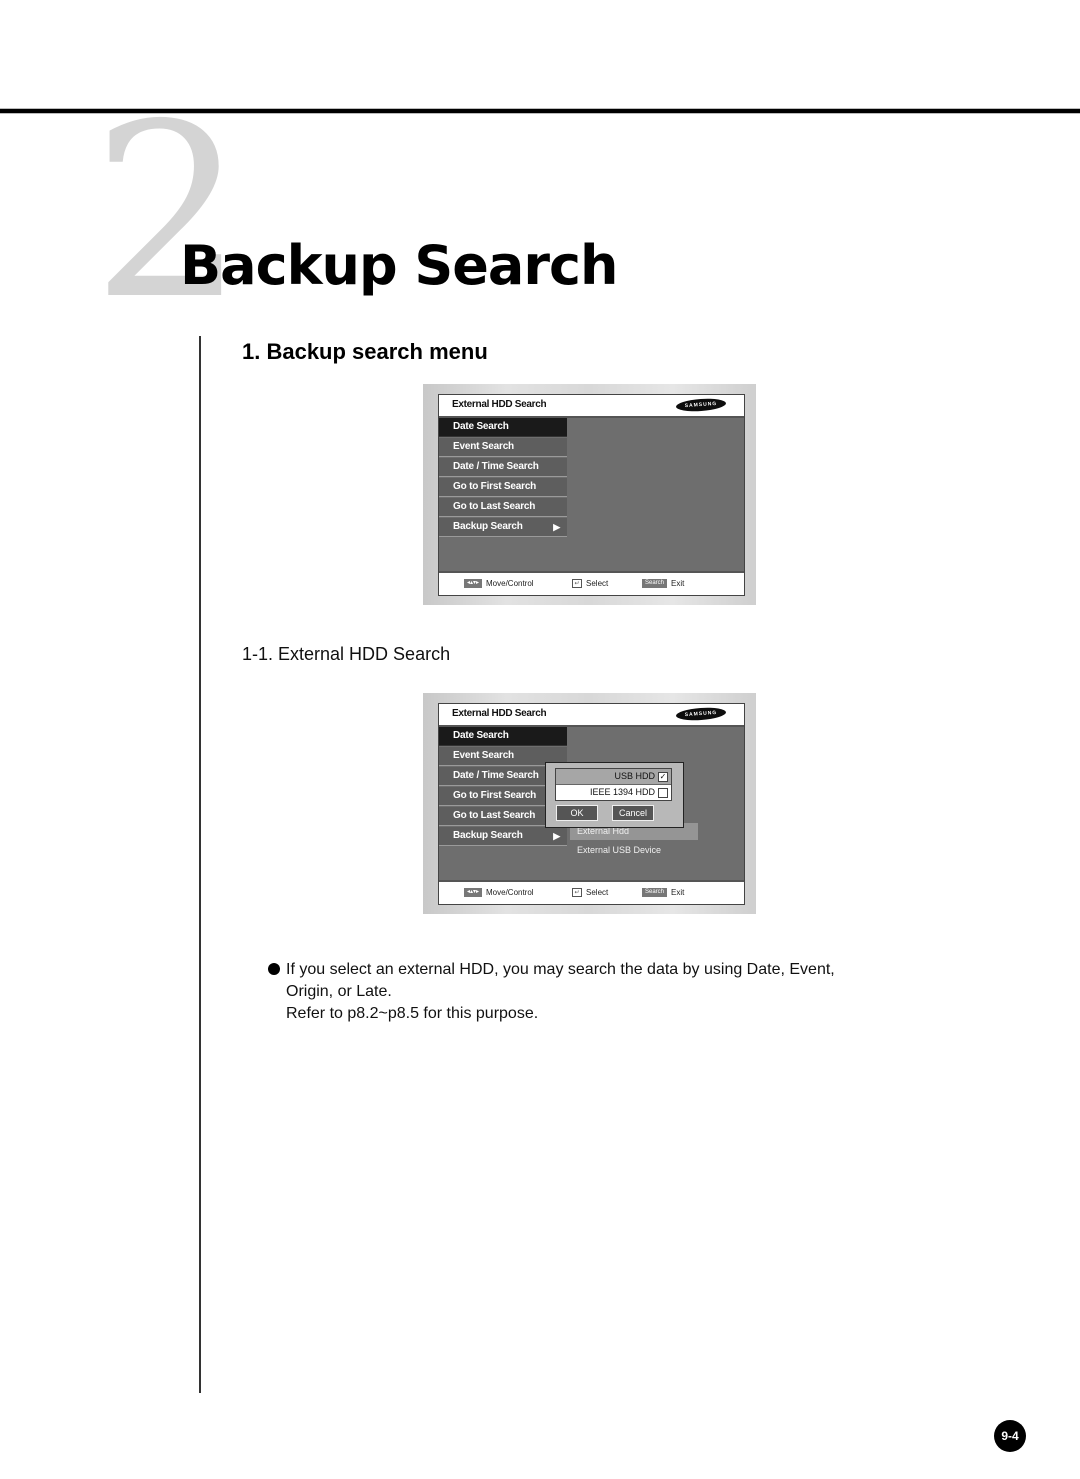 This screenshot has width=1080, height=1479. I want to click on body-line-3: Refer to p8.2~p8.5 for this purpose., so click(412, 1013).